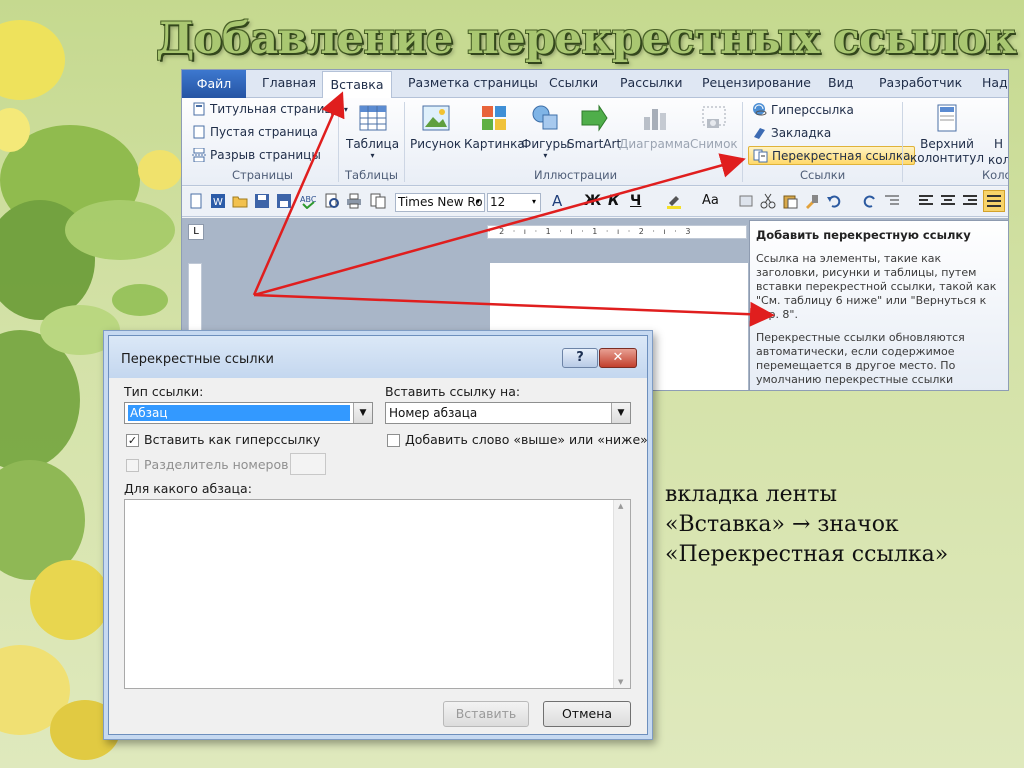 Image resolution: width=1024 pixels, height=768 pixels. I want to click on cover-page-icon, so click(199, 109).